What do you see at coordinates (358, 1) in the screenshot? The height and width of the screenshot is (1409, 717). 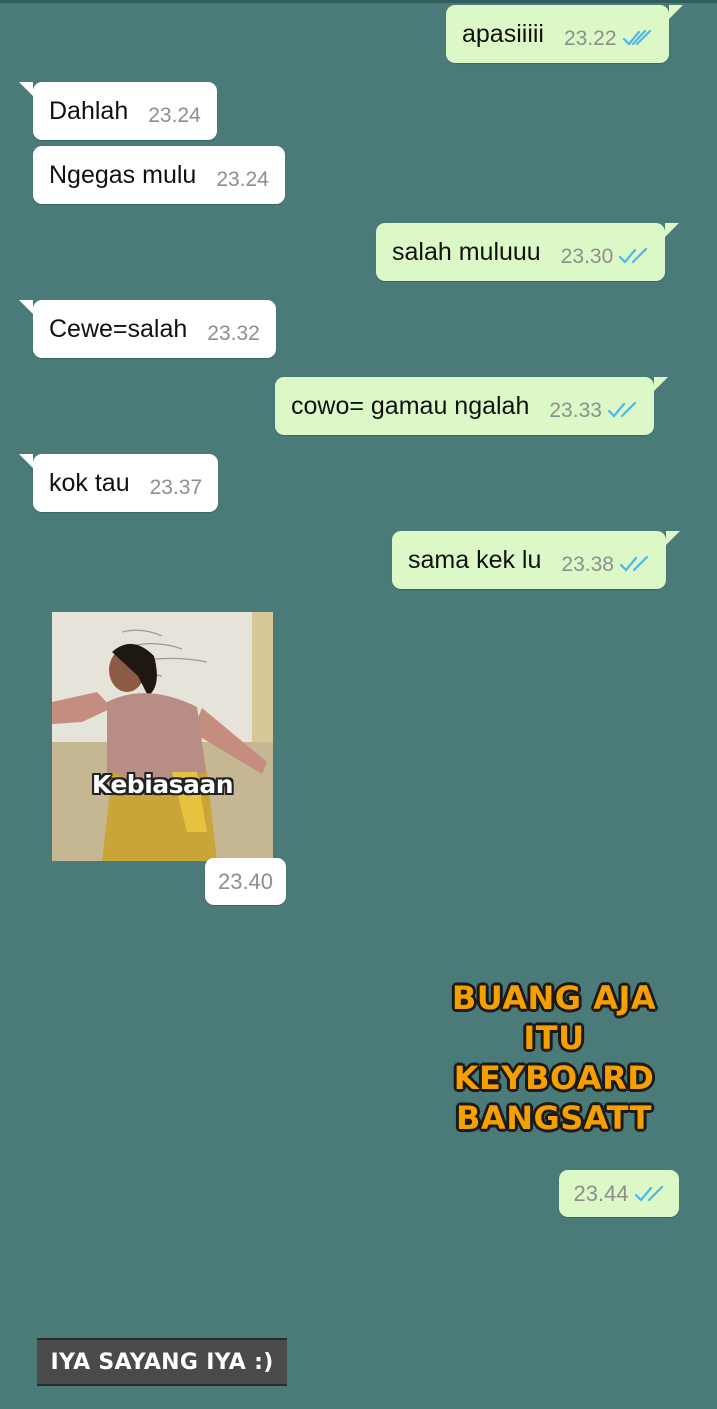 I see `top-divider` at bounding box center [358, 1].